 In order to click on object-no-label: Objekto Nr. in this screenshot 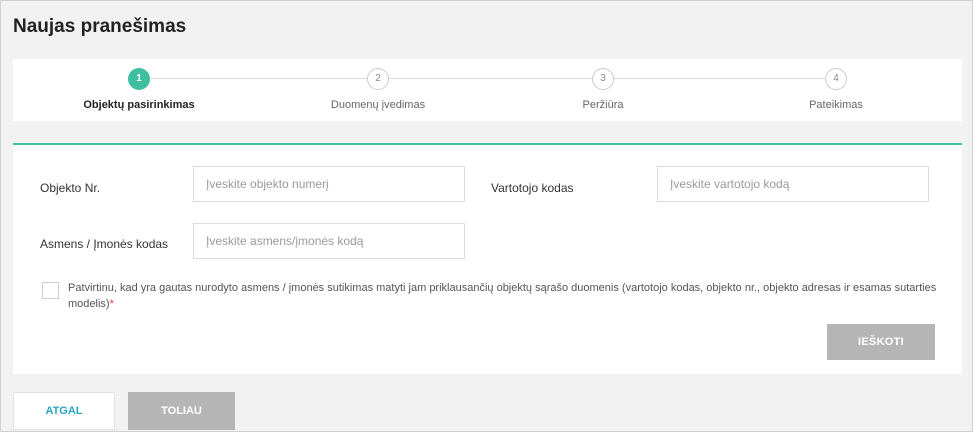, I will do `click(70, 188)`.